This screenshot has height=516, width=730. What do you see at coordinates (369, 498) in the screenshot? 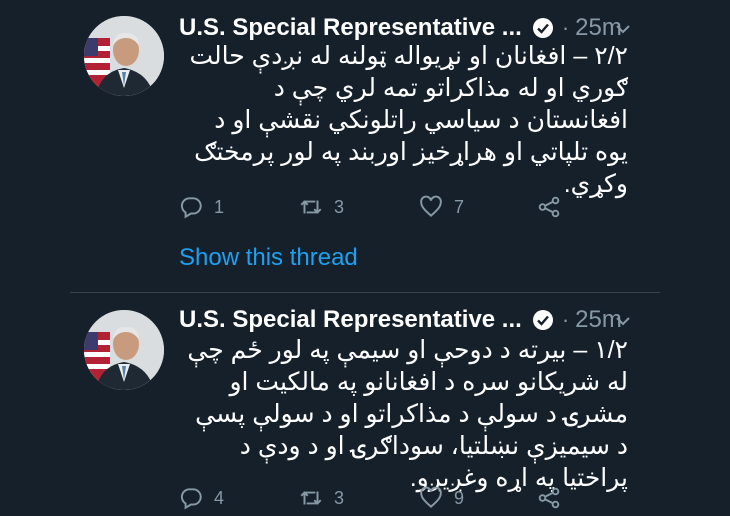
I see `tweet-actions: 4 3 9` at bounding box center [369, 498].